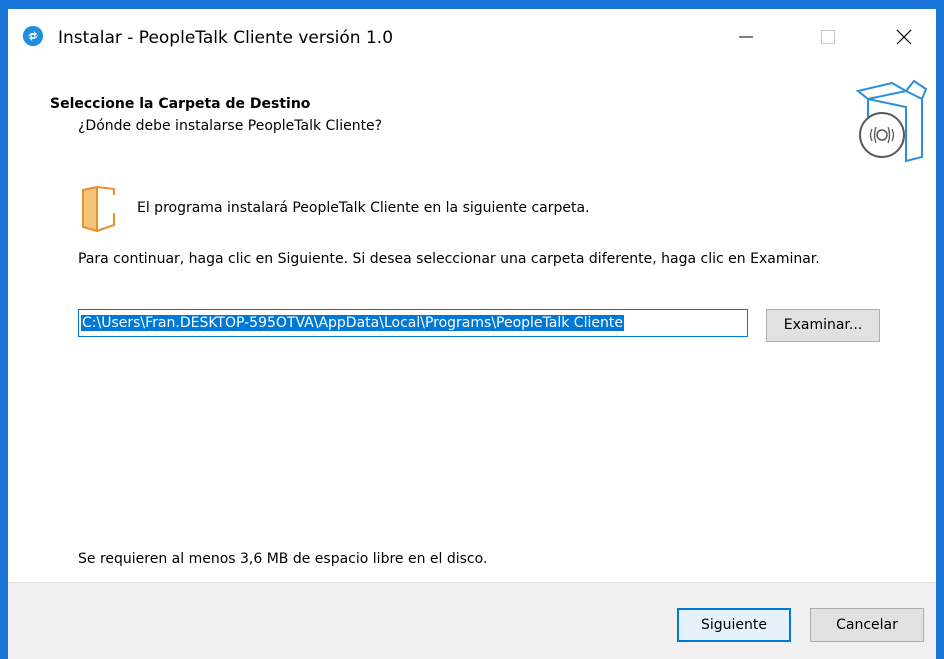 Image resolution: width=944 pixels, height=659 pixels. I want to click on minimize-icon, so click(746, 37).